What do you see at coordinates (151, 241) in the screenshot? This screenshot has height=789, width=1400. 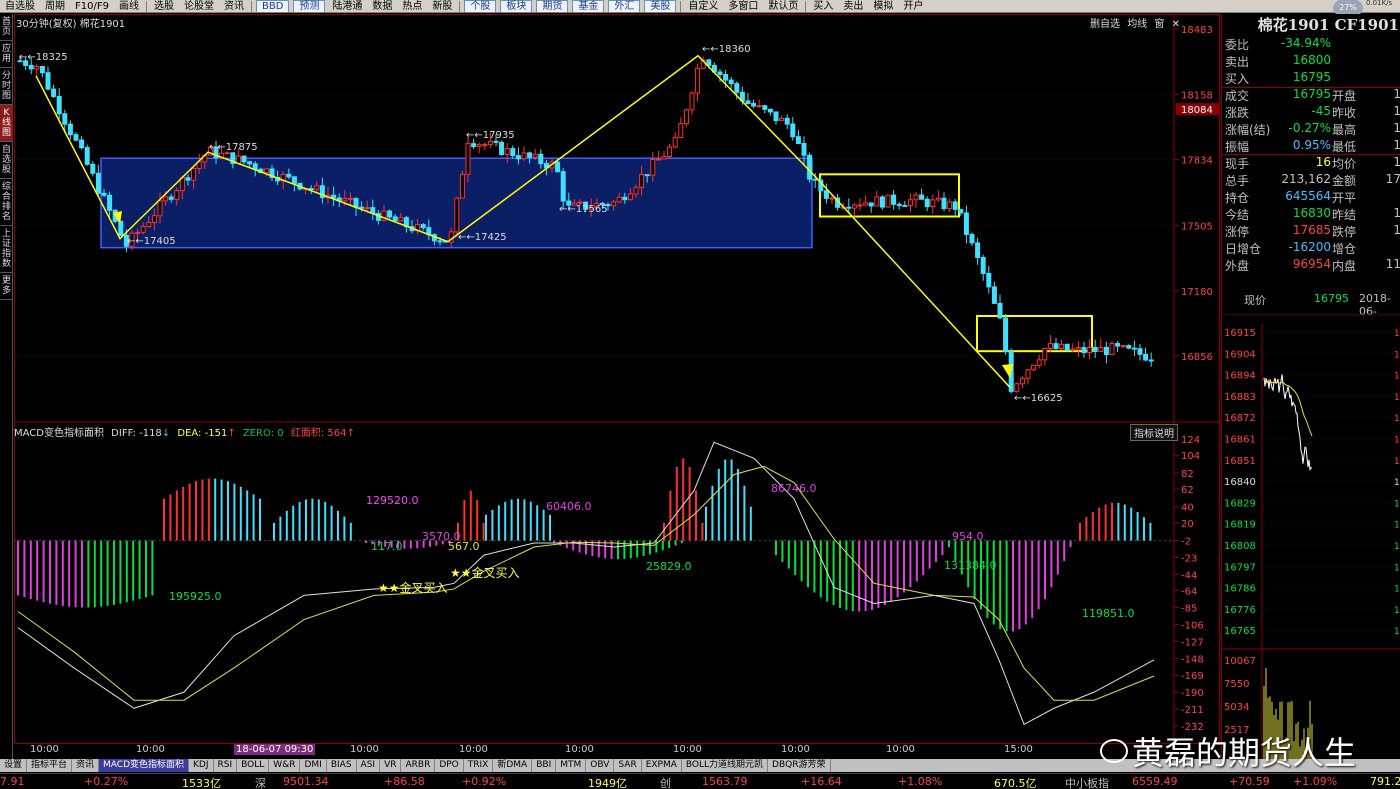 I see `price-annotation: ←←17405` at bounding box center [151, 241].